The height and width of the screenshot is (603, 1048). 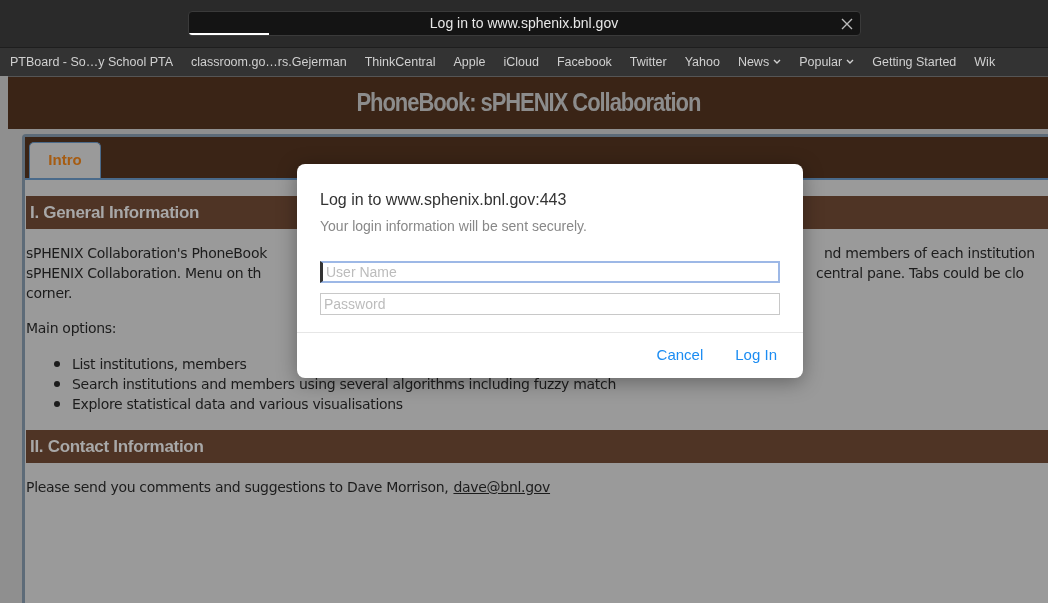 I want to click on section-heading: II. Contact Information, so click(x=537, y=446).